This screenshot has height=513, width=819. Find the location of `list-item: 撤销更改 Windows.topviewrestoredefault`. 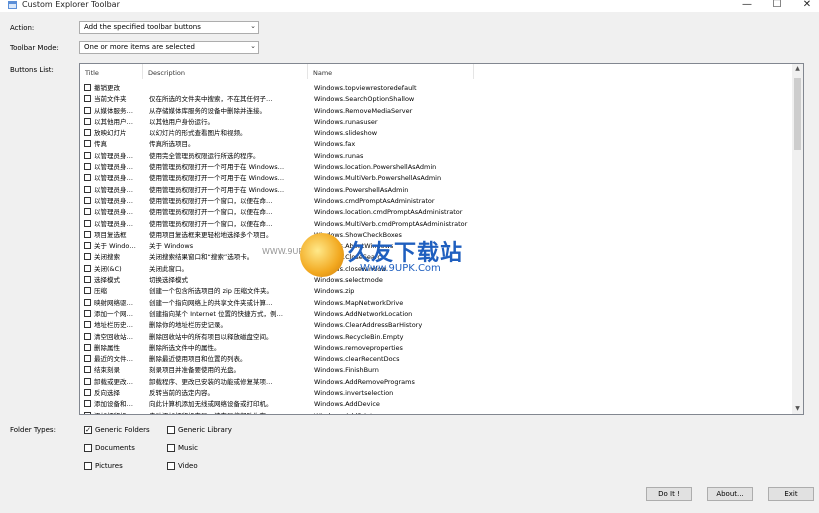

list-item: 撤销更改 Windows.topviewrestoredefault is located at coordinates (436, 88).